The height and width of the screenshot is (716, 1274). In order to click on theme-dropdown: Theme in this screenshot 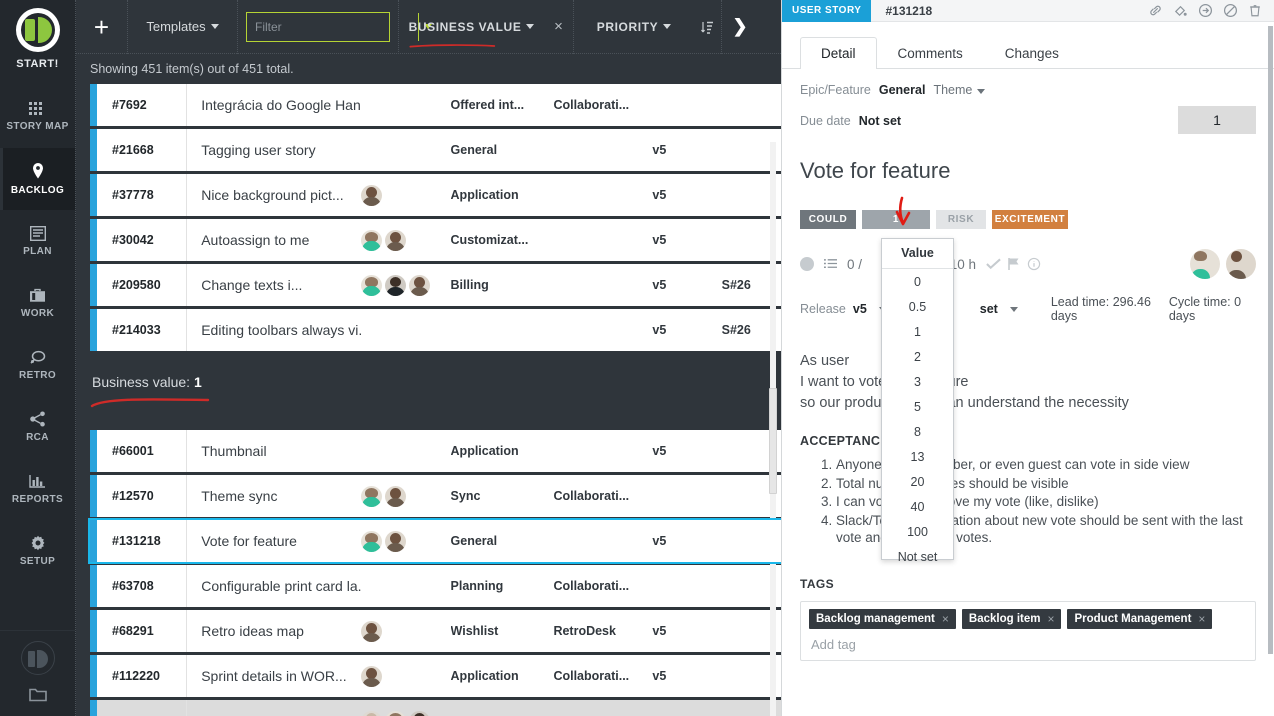, I will do `click(959, 90)`.